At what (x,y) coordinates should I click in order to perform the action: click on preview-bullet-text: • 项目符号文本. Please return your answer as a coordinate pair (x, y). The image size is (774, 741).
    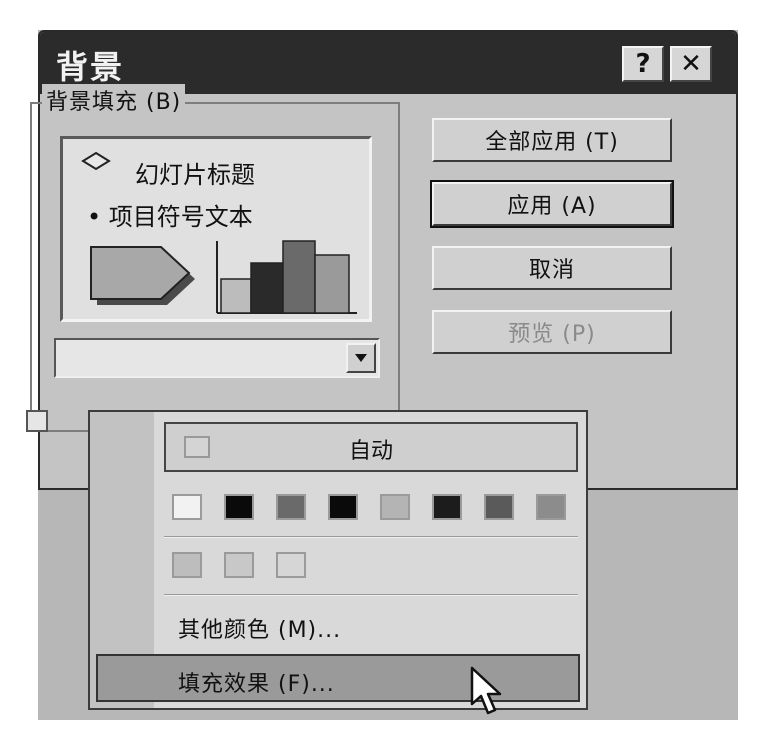
    Looking at the image, I should click on (170, 217).